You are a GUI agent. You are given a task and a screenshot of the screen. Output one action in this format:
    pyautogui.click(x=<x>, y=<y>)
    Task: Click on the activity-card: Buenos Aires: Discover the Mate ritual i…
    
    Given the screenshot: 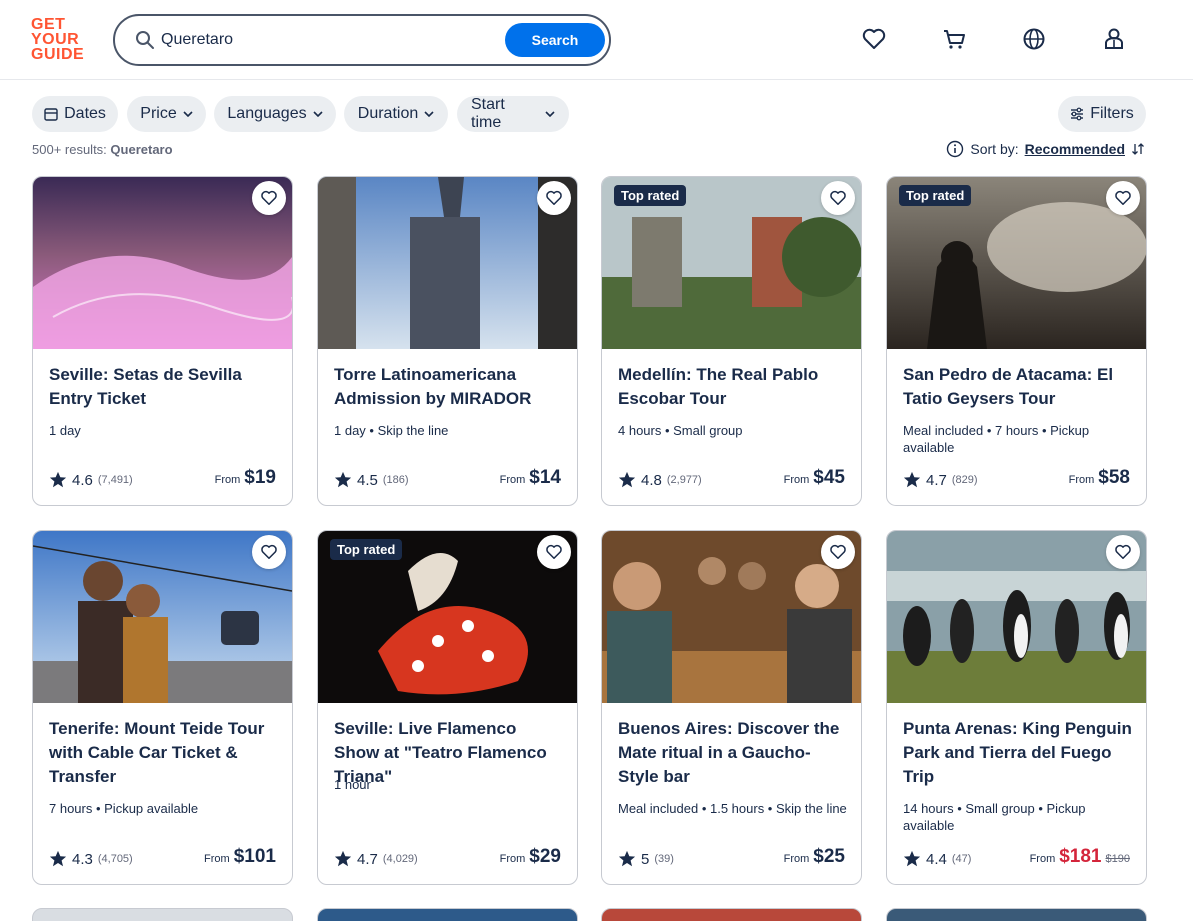 What is the action you would take?
    pyautogui.click(x=731, y=707)
    